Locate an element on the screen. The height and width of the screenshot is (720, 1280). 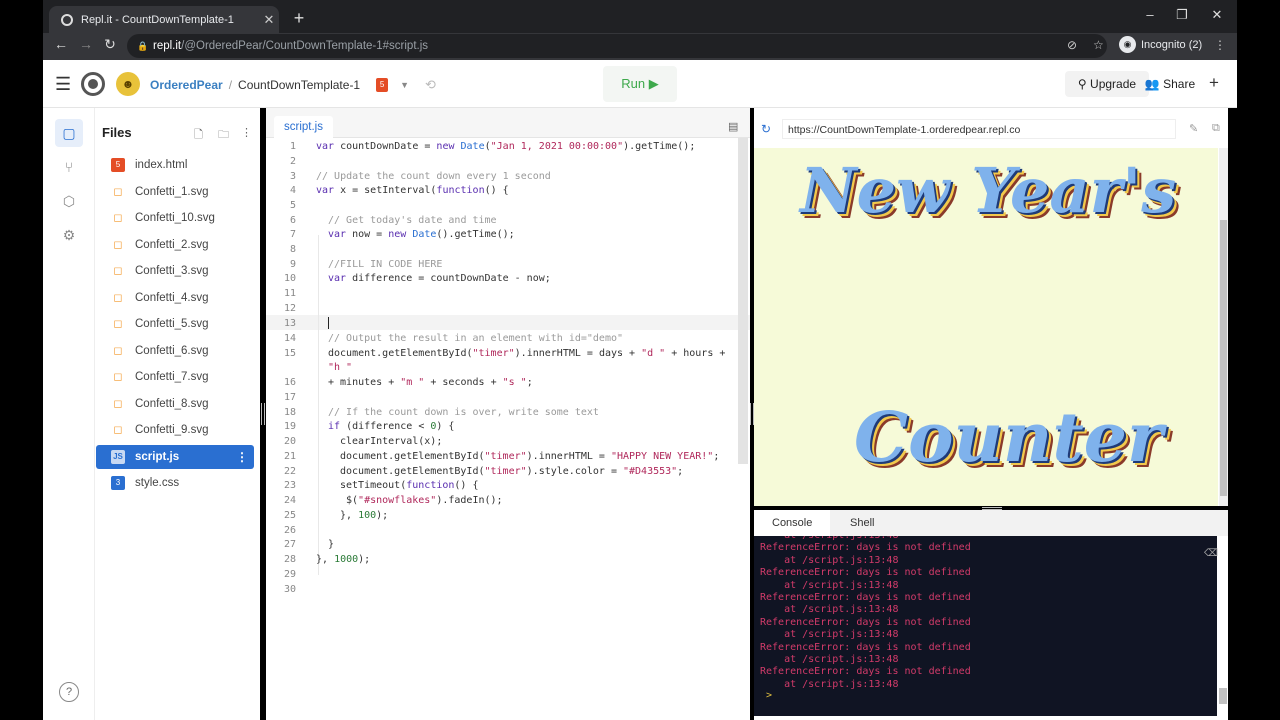
history-icon: ⟲ is located at coordinates (430, 85).